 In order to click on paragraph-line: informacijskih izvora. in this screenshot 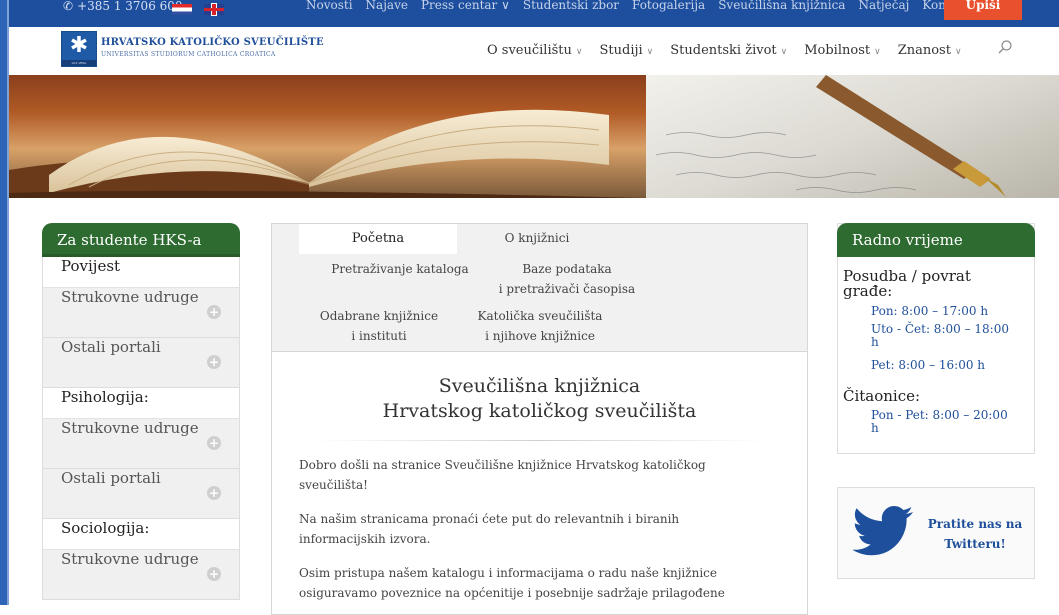, I will do `click(365, 539)`.